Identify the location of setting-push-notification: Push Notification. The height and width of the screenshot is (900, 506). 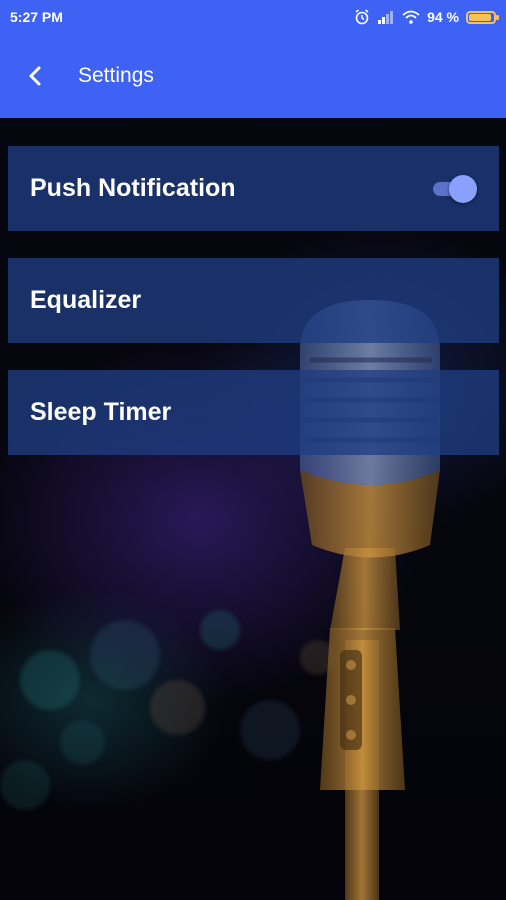
(253, 188).